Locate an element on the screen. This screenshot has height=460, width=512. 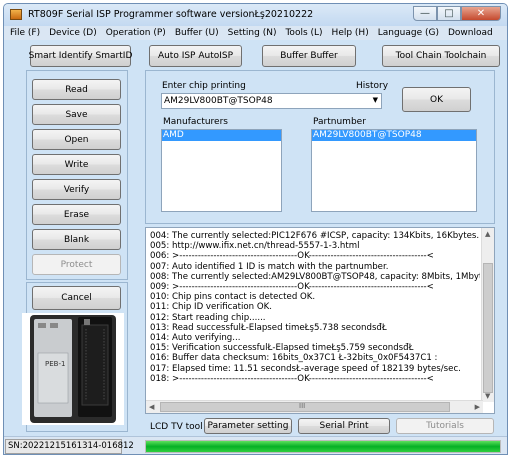
maximize-button: □ is located at coordinates (449, 13).